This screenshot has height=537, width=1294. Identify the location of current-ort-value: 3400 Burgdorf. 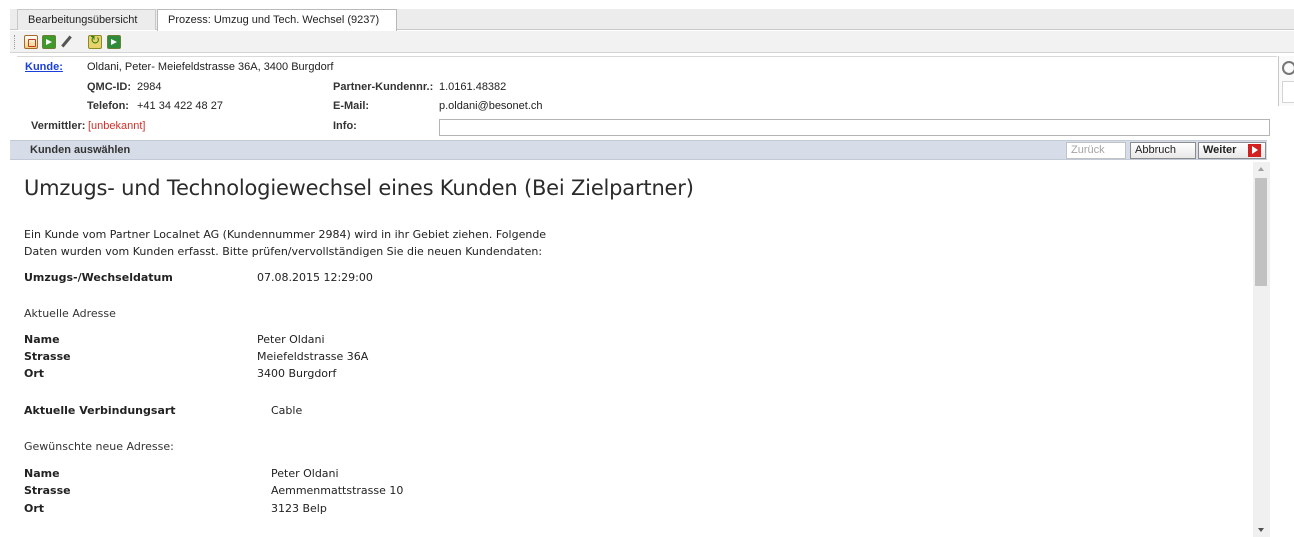
(297, 373).